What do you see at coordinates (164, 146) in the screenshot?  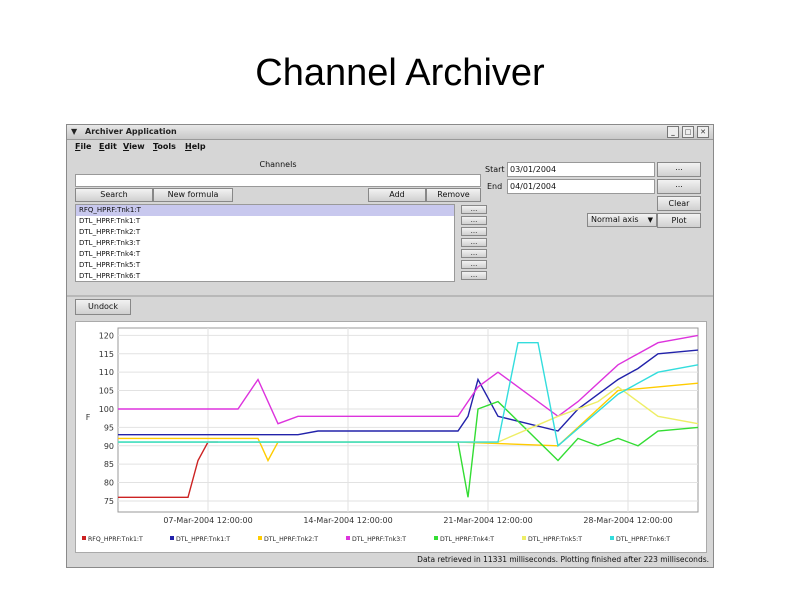 I see `menu-tools: Tools` at bounding box center [164, 146].